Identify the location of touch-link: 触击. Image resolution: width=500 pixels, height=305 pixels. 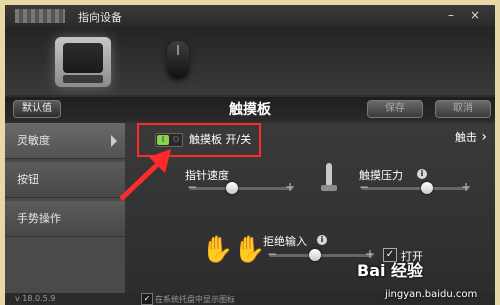
(471, 137).